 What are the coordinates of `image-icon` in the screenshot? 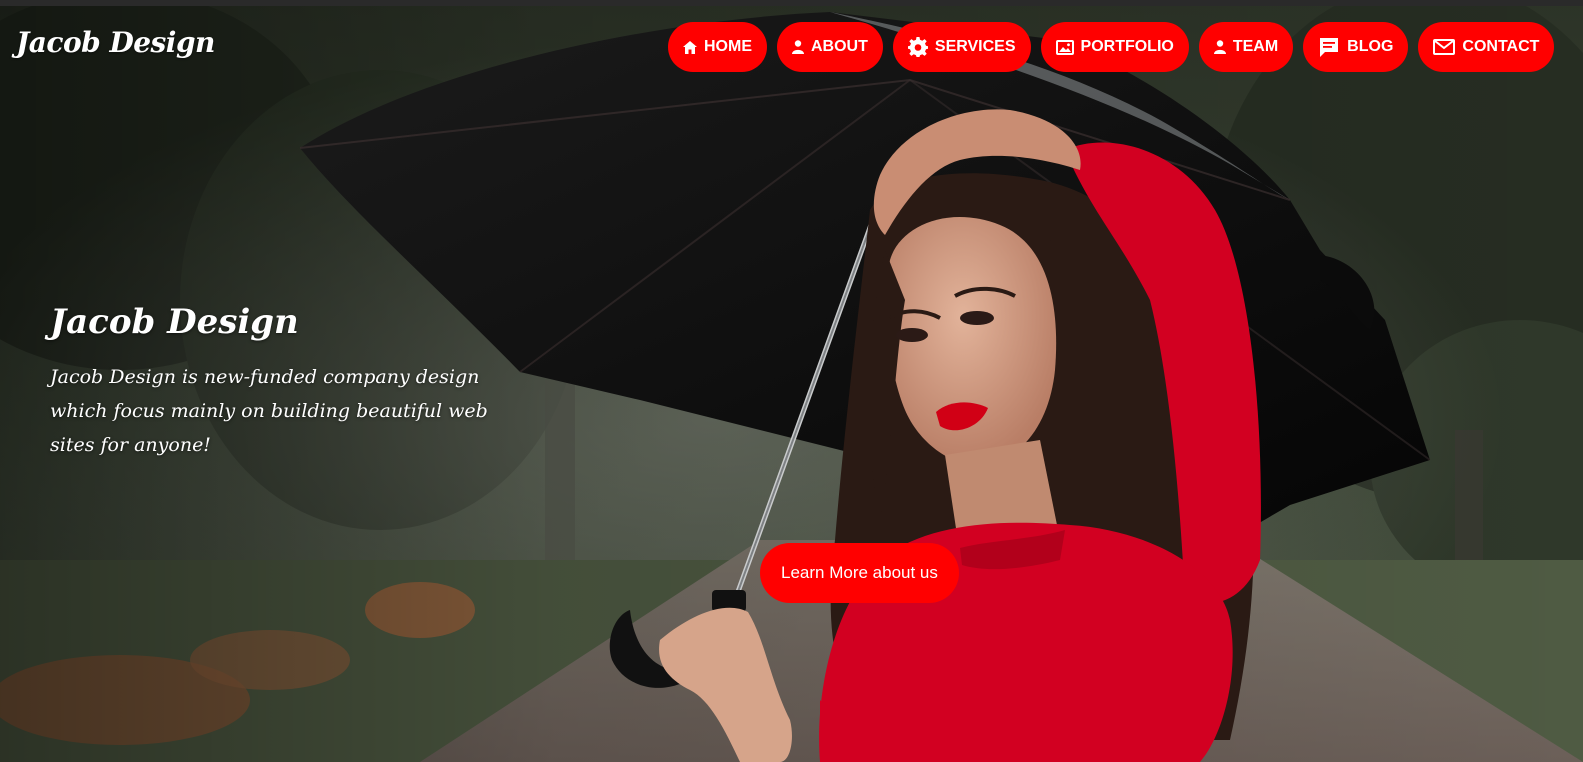 It's located at (1064, 47).